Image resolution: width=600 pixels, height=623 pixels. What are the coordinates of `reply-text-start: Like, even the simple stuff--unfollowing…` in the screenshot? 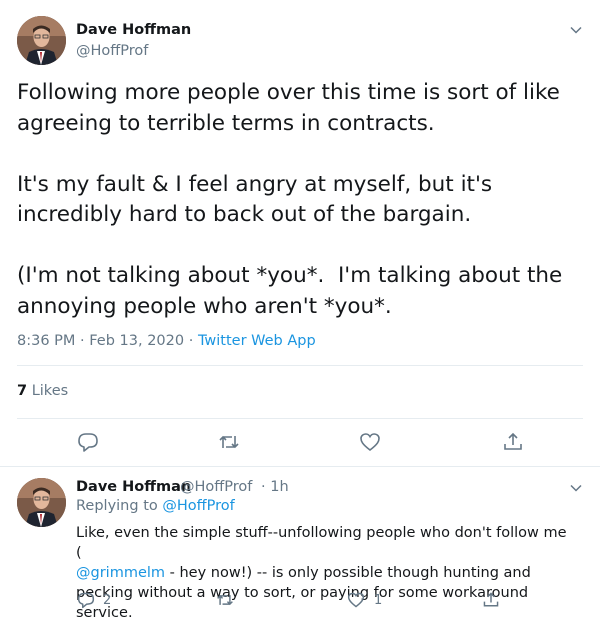 It's located at (321, 543).